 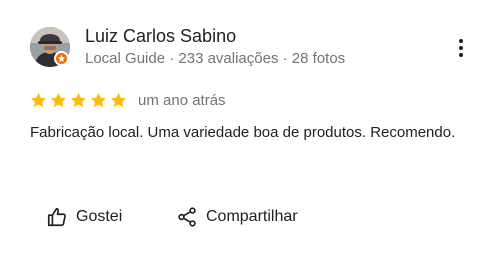 I want to click on like-button: Gostei, so click(x=84, y=217).